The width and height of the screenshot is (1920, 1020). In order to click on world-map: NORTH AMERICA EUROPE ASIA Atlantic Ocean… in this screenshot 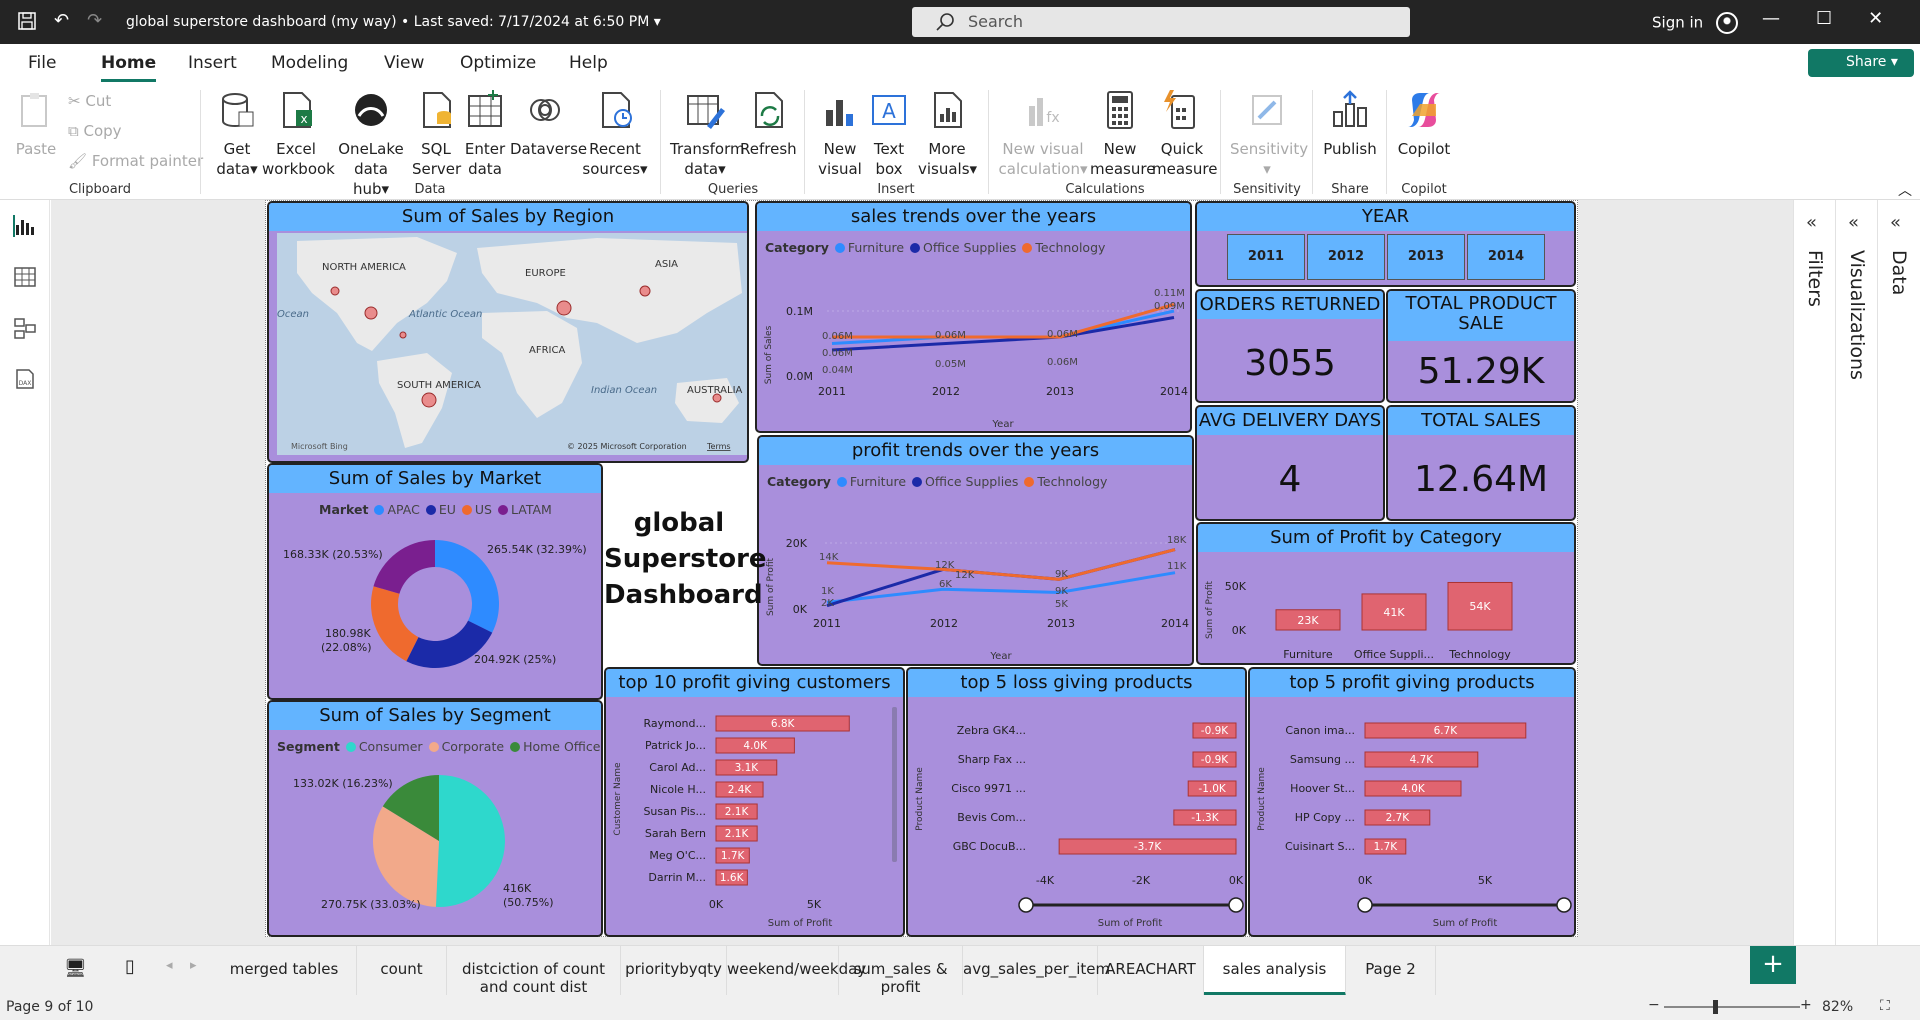, I will do `click(512, 344)`.